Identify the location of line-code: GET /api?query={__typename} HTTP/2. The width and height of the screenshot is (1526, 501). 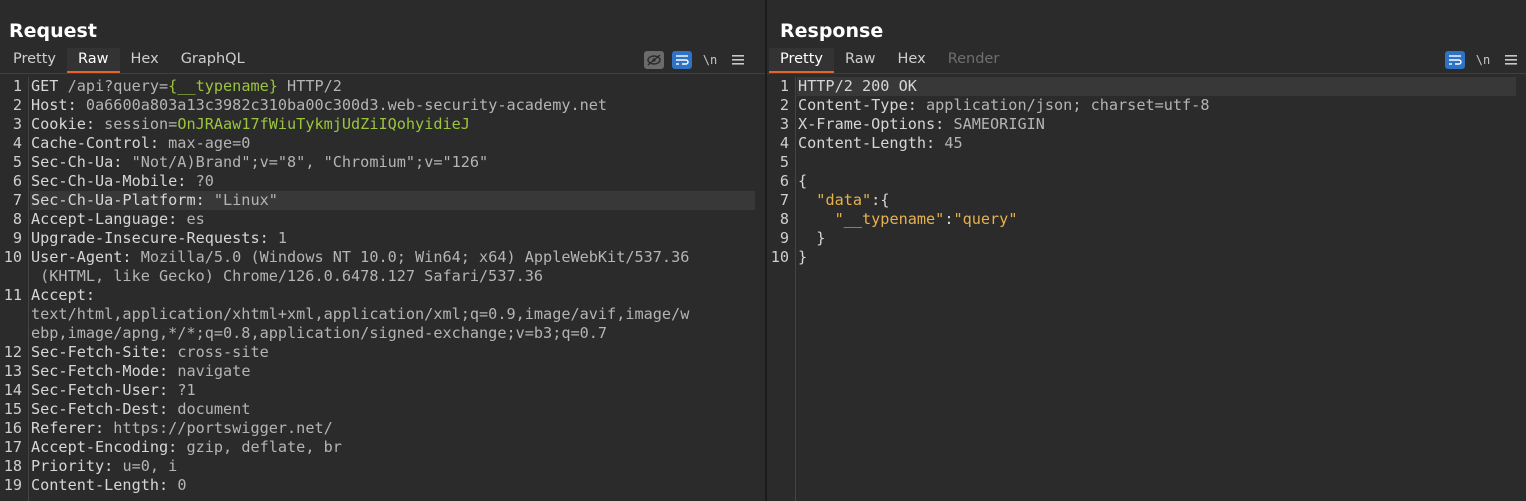
(186, 86).